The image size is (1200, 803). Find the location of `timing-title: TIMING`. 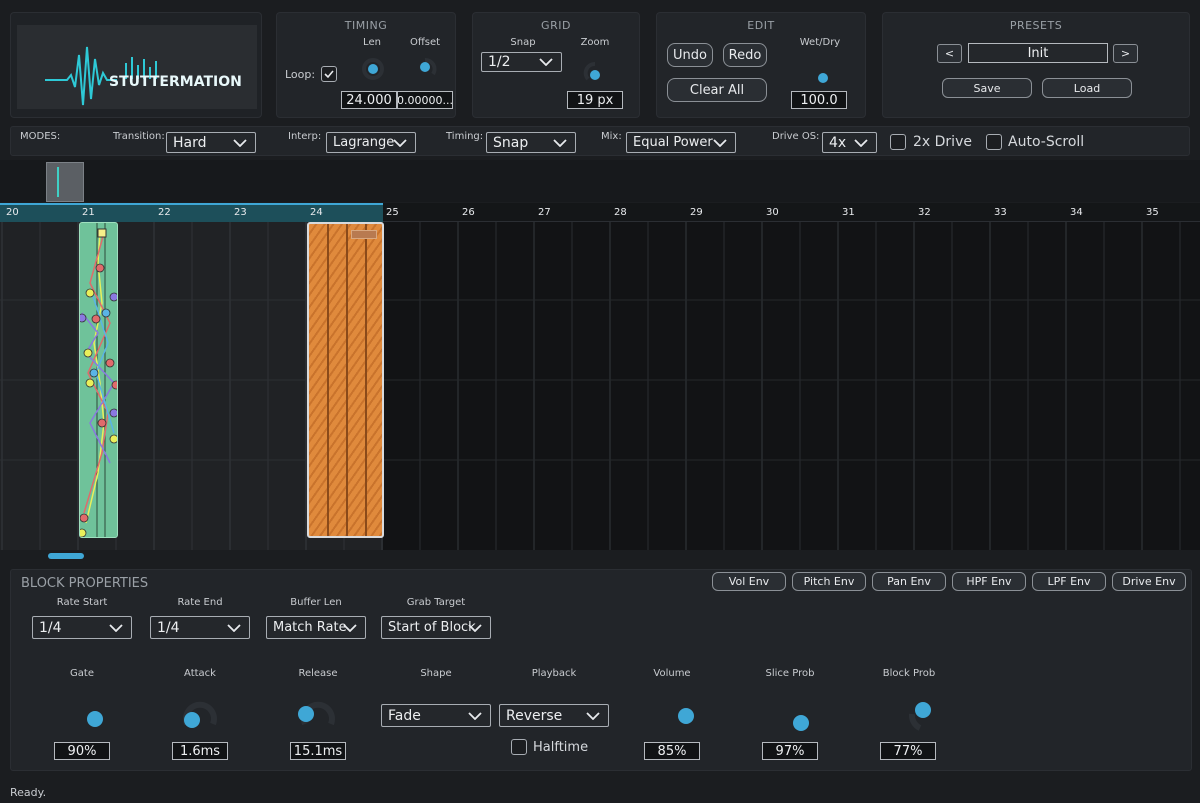

timing-title: TIMING is located at coordinates (366, 25).